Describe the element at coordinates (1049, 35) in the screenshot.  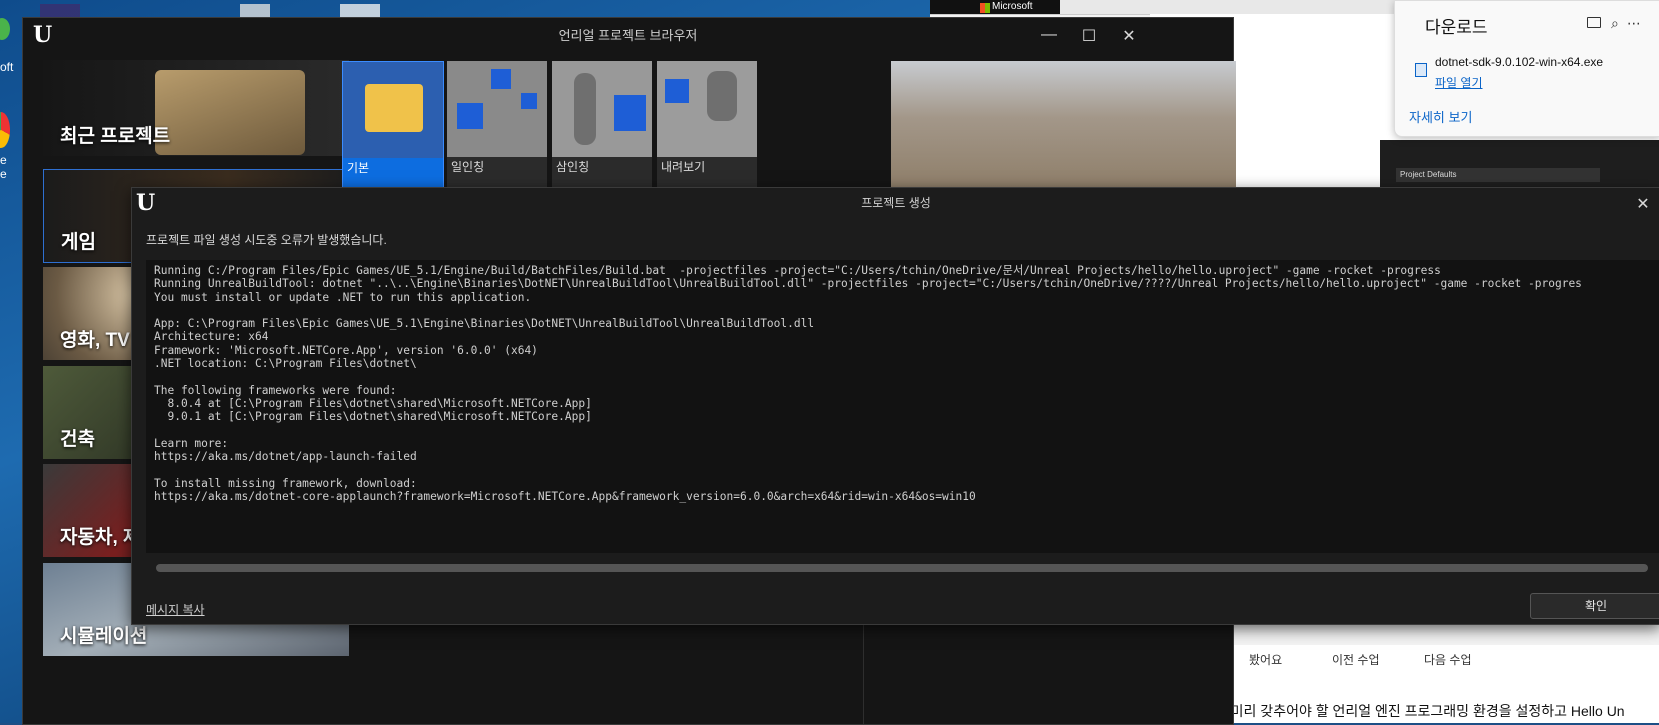
I see `minimize-icon: —` at that location.